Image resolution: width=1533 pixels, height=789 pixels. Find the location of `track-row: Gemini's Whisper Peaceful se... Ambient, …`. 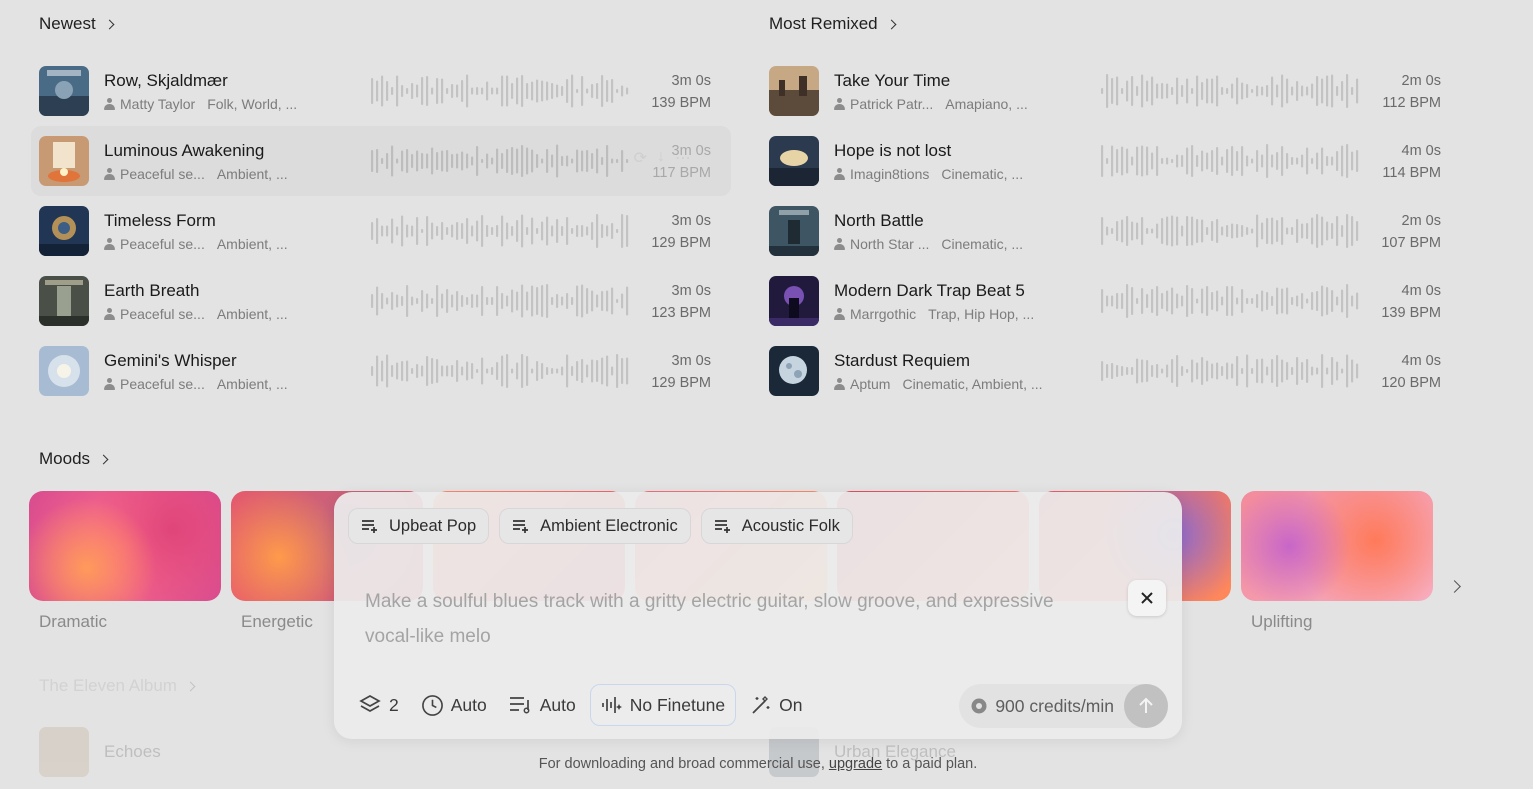

track-row: Gemini's Whisper Peaceful se... Ambient, … is located at coordinates (381, 371).